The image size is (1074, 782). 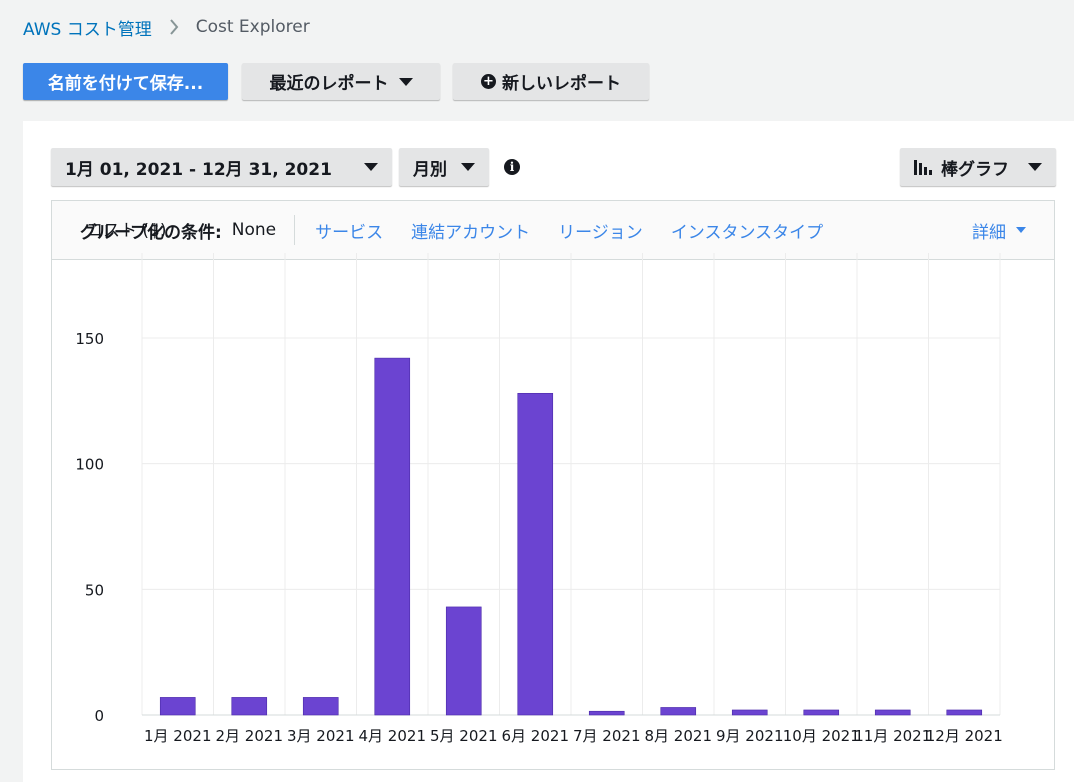 What do you see at coordinates (99, 716) in the screenshot?
I see `y-tick-label: 0` at bounding box center [99, 716].